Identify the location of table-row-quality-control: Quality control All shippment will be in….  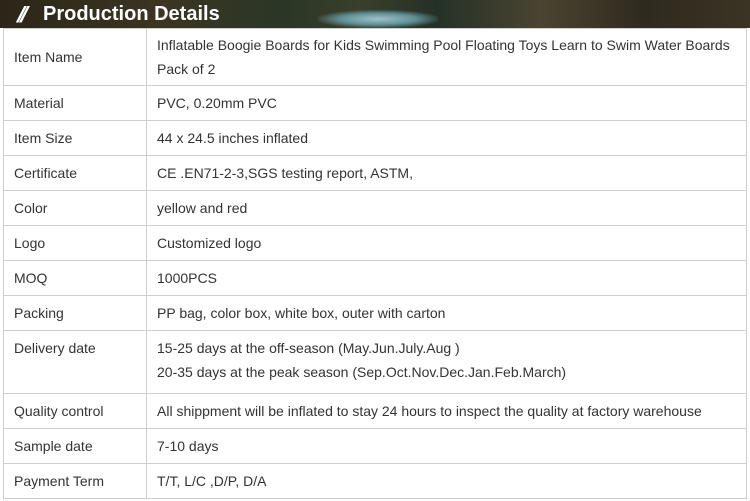
(375, 411).